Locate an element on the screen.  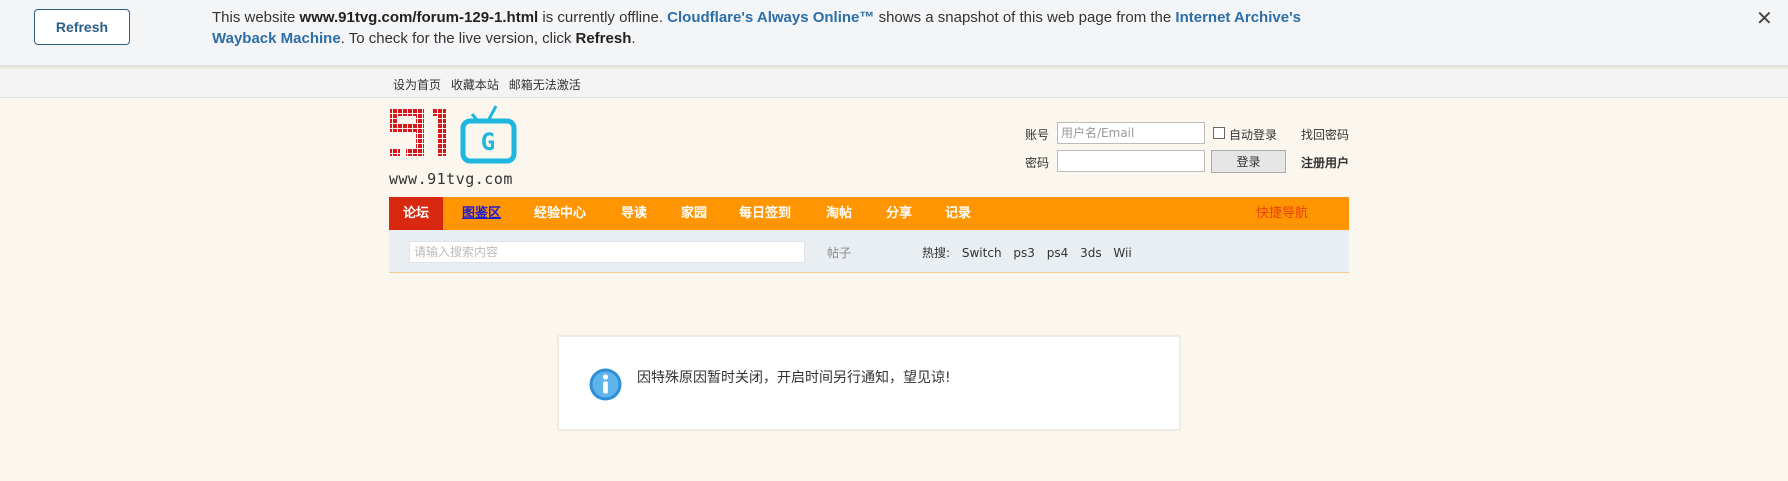
register-link: 注册用户 is located at coordinates (1325, 162).